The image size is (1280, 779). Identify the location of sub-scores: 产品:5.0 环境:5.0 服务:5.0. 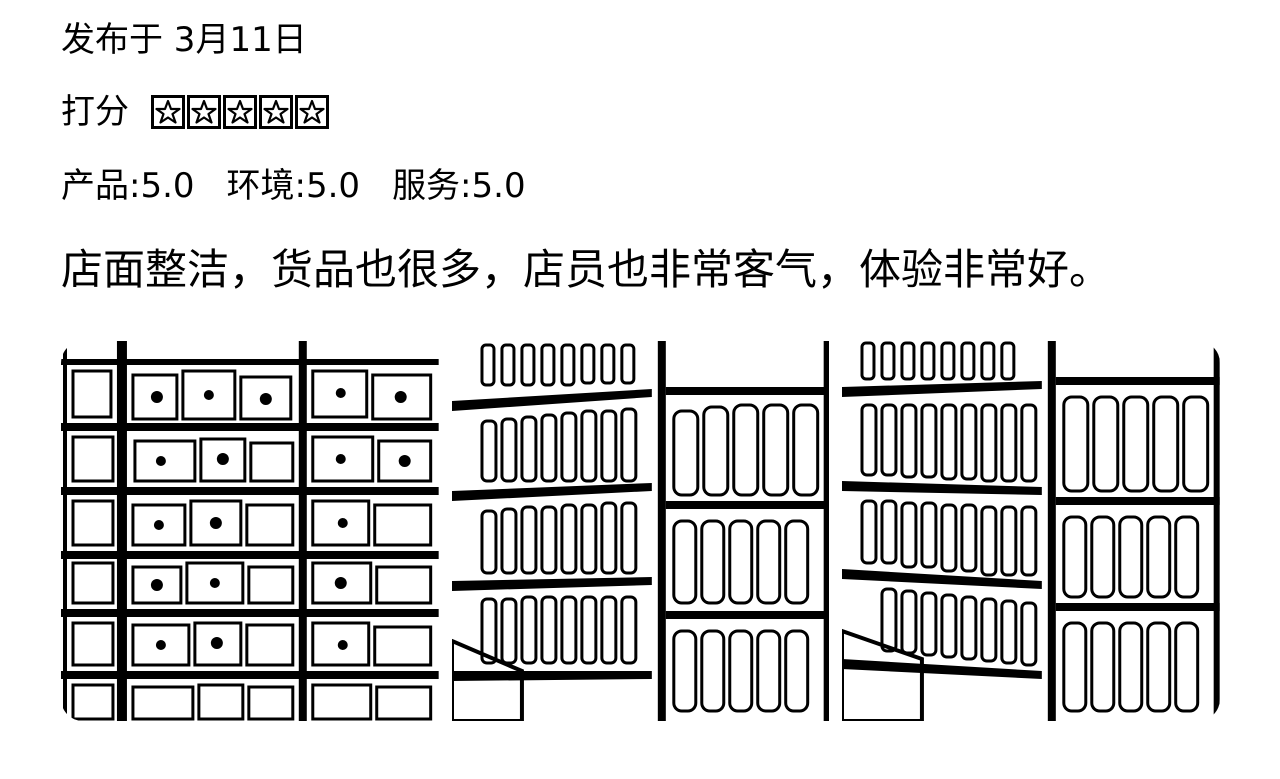
(293, 186).